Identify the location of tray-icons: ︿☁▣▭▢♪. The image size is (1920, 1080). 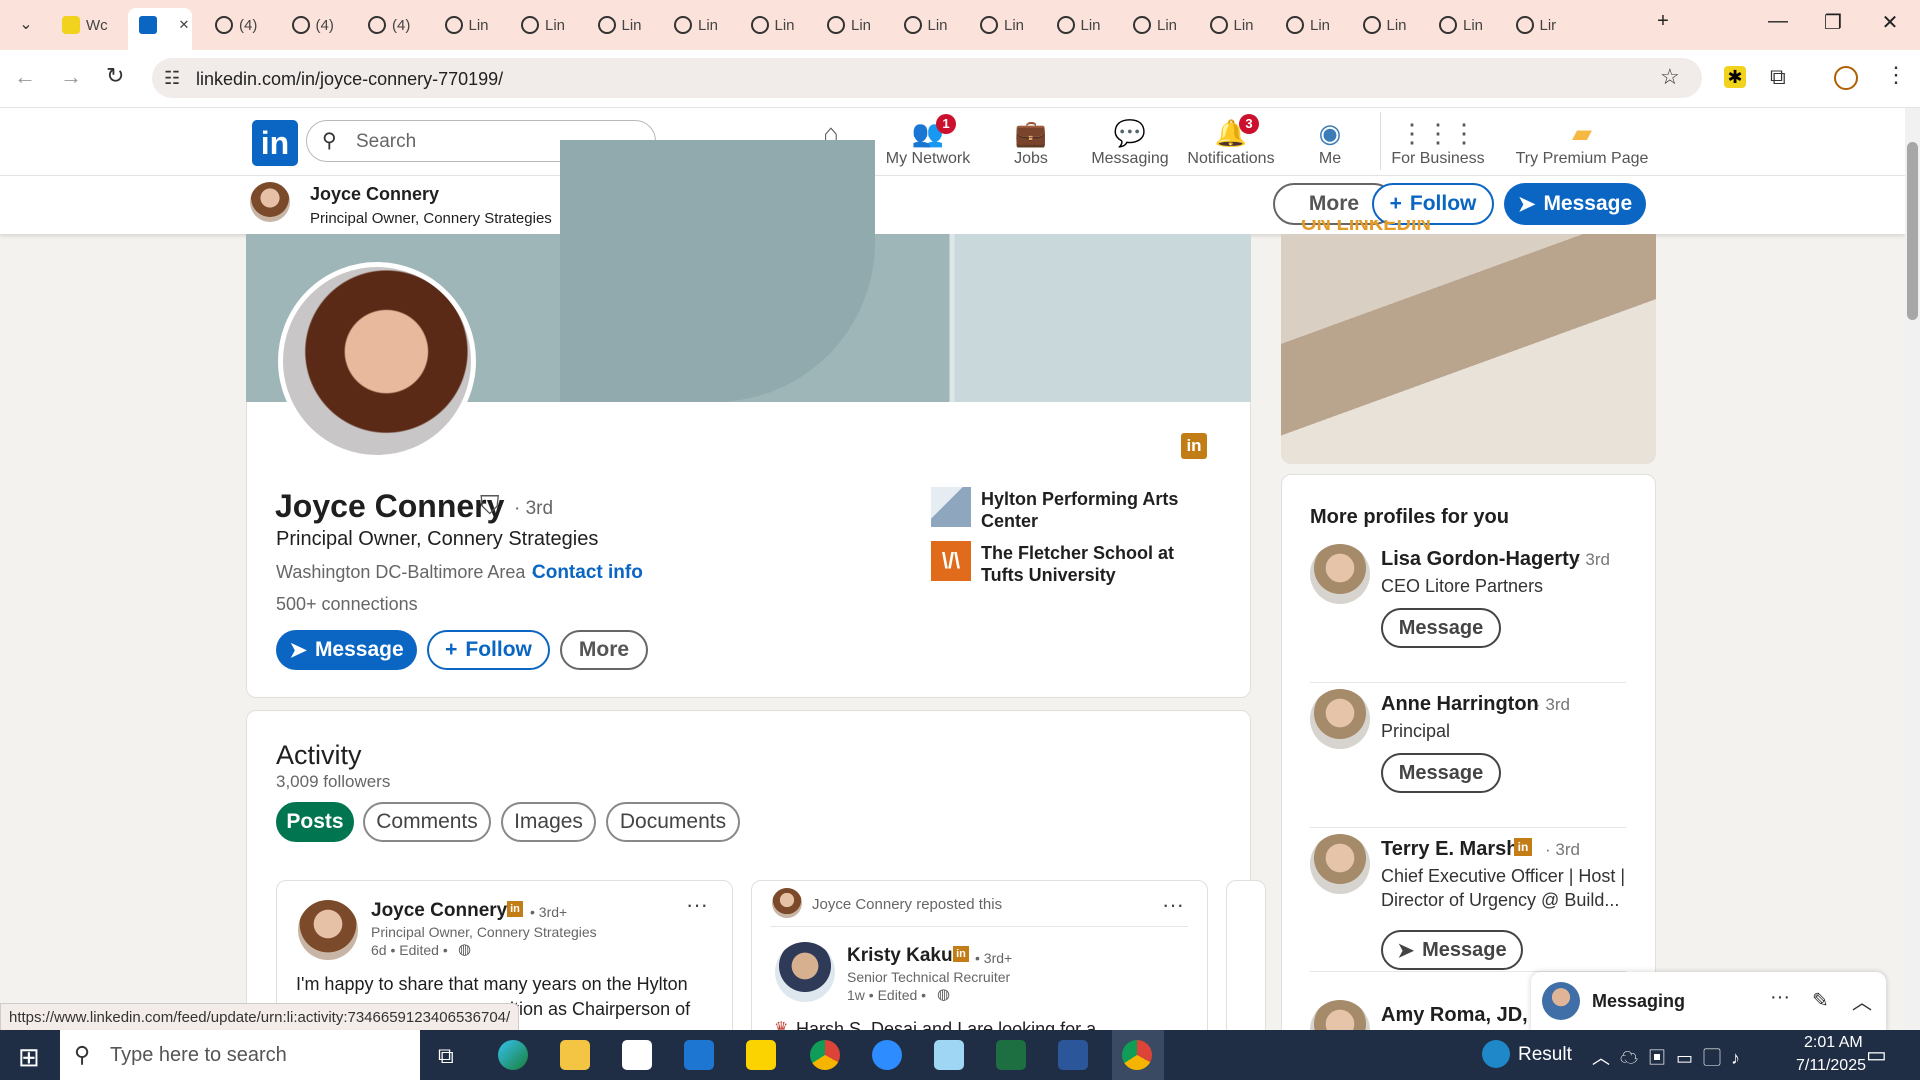
(1671, 1057).